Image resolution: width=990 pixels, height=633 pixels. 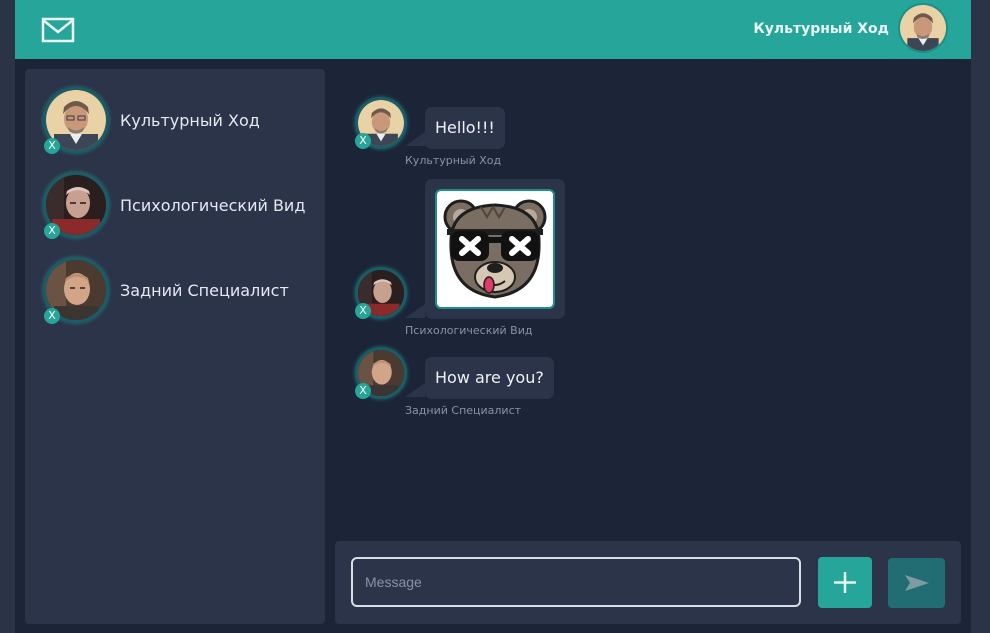 I want to click on contact-item: X Культурный Ход, so click(x=183, y=122).